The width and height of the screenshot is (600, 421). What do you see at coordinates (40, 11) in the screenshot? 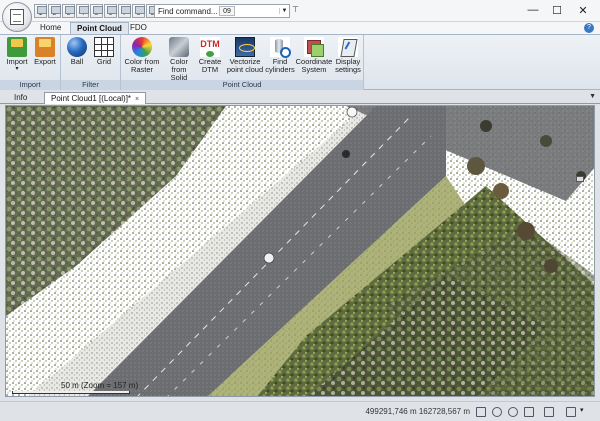
I see `quick-access-button-1: 1` at bounding box center [40, 11].